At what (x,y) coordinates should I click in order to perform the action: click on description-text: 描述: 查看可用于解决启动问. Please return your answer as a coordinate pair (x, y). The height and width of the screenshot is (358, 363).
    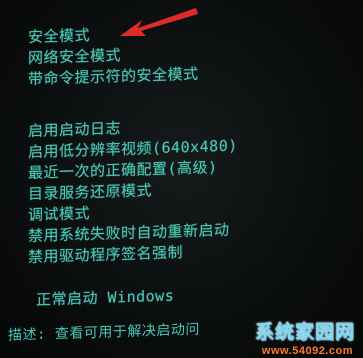
    Looking at the image, I should click on (104, 332).